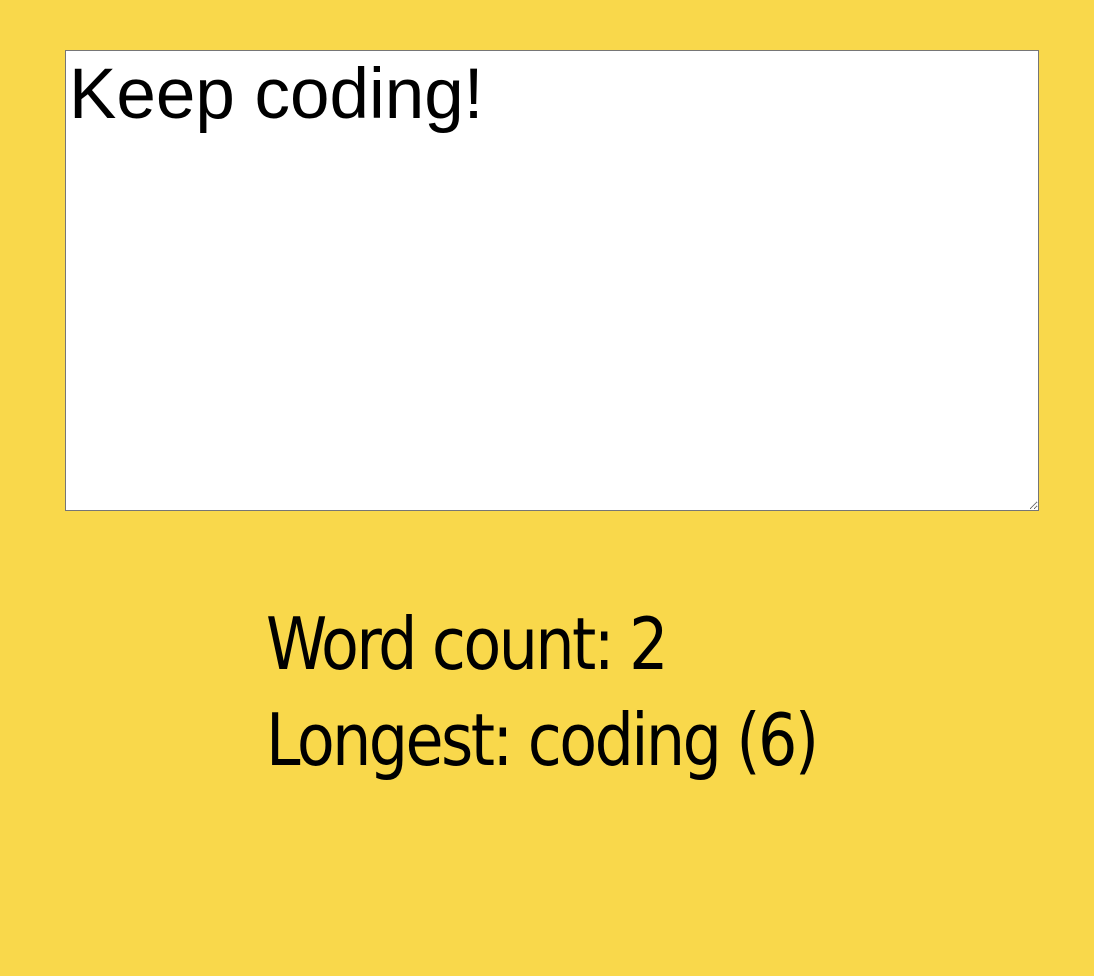  Describe the element at coordinates (440, 644) in the screenshot. I see `word-count-label: Word count:` at that location.